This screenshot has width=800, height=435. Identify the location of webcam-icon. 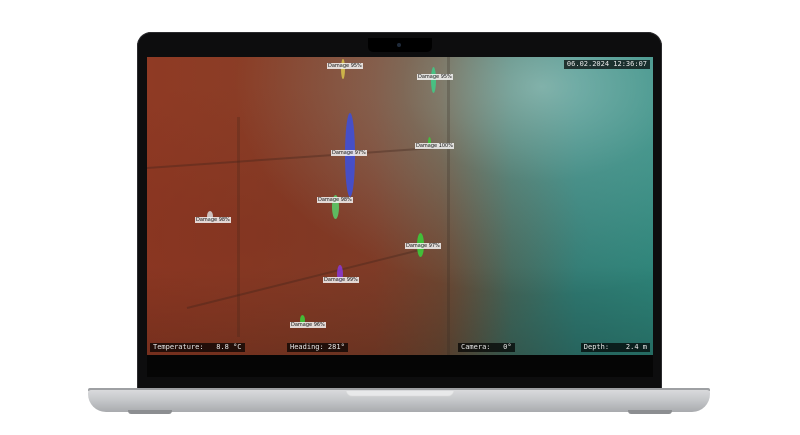
(399, 45).